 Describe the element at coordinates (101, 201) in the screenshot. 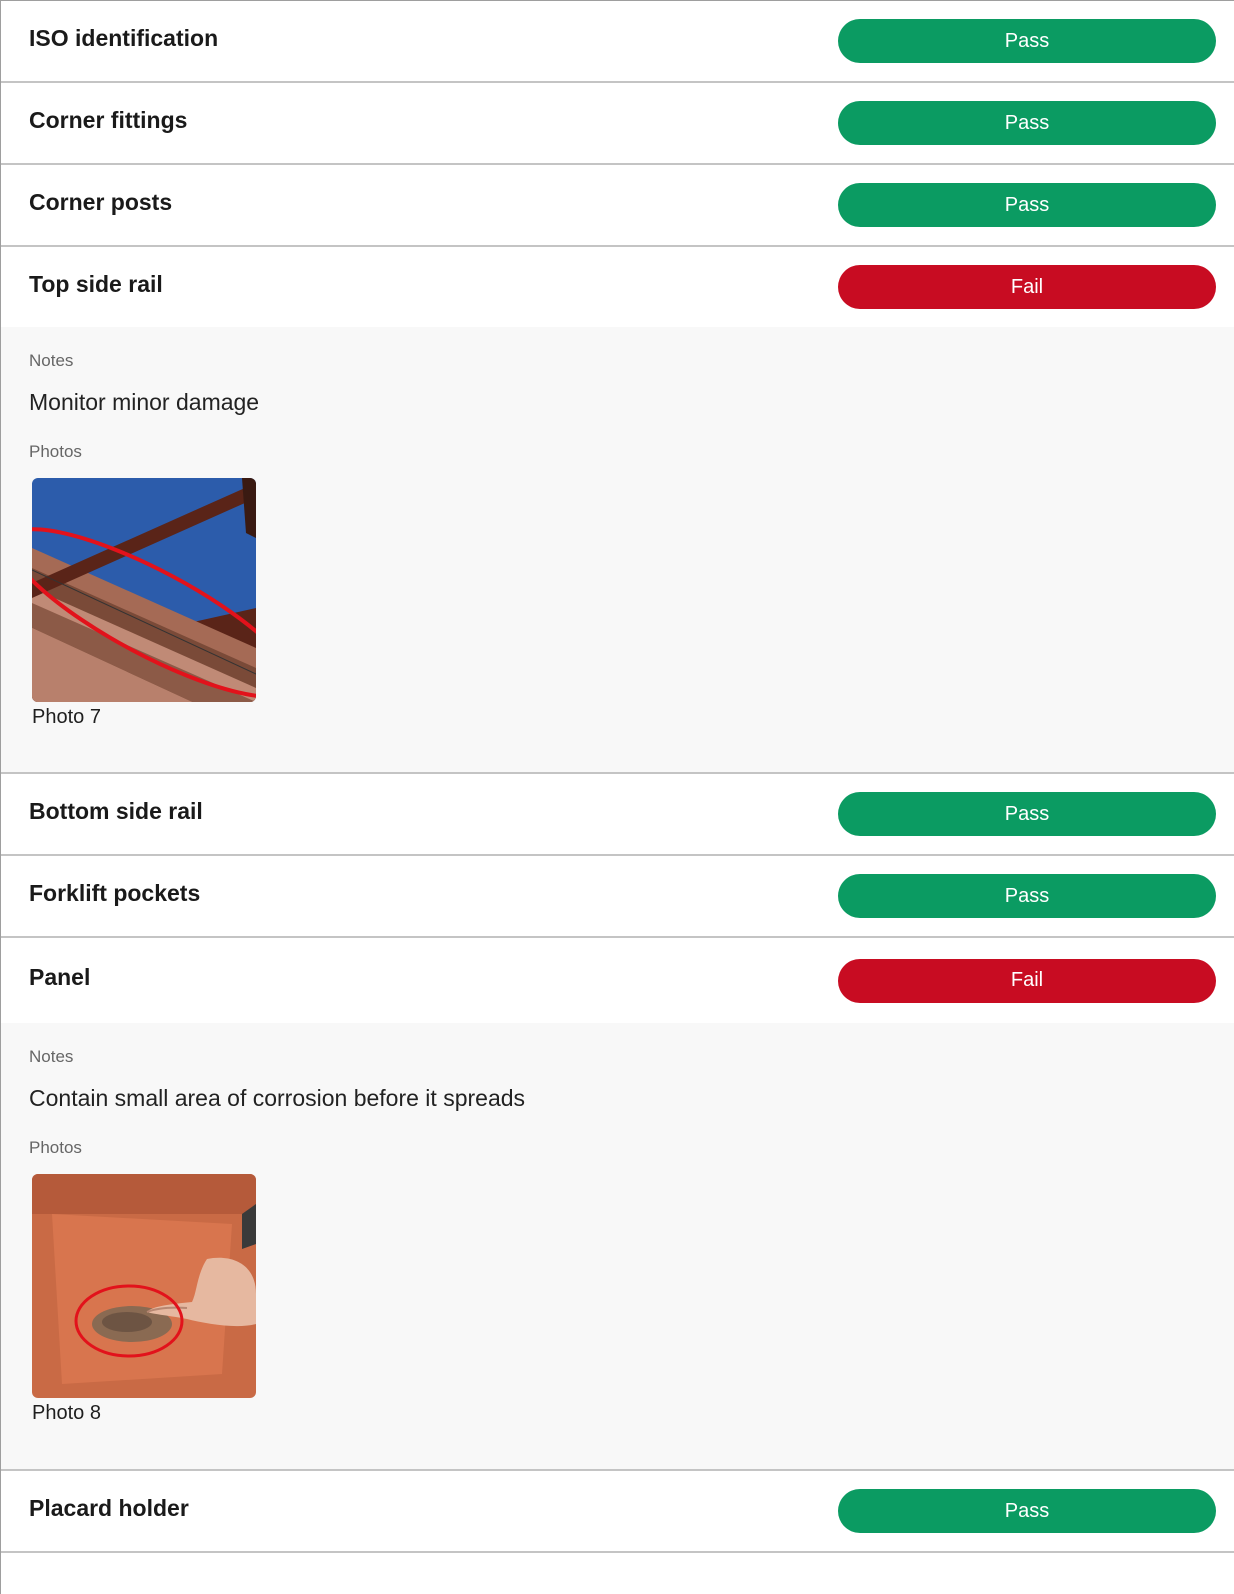

I see `item-label: Corner posts` at that location.